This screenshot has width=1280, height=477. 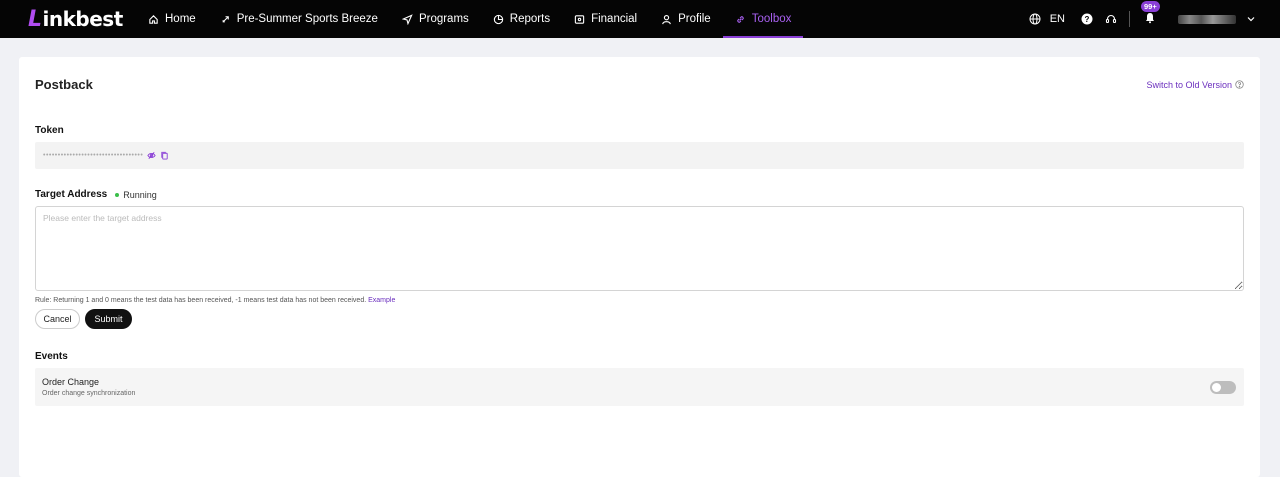 I want to click on events-label: Events, so click(x=51, y=356).